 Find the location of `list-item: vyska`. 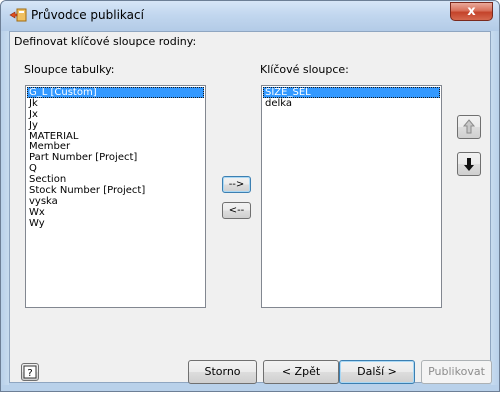

list-item: vyska is located at coordinates (115, 201).